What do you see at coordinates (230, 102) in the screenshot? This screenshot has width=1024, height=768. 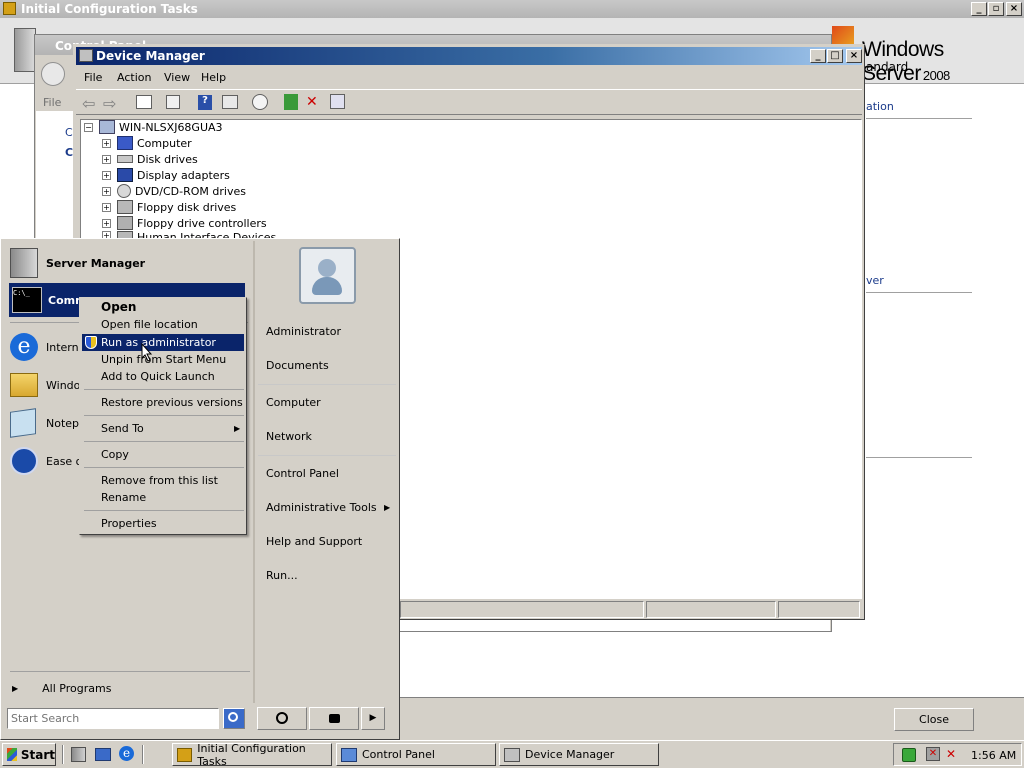 I see `console-tree-icon` at bounding box center [230, 102].